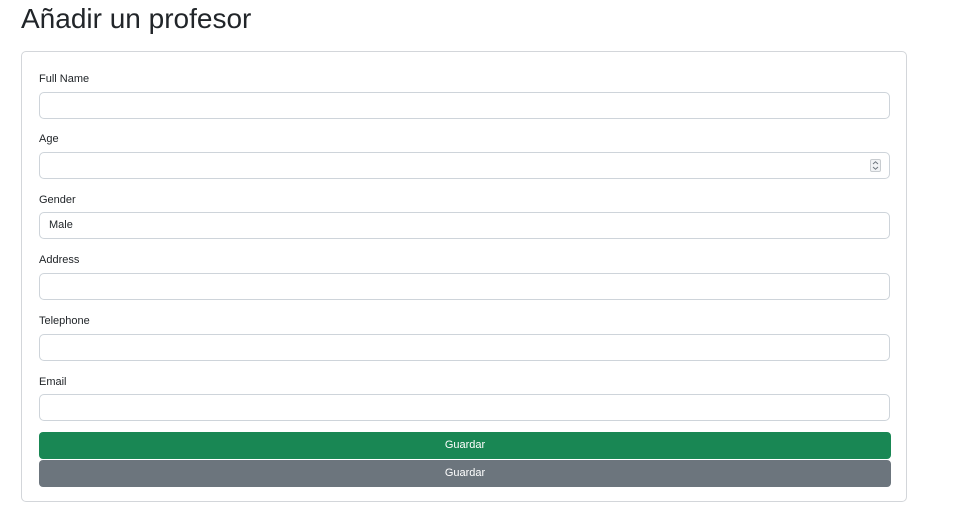  I want to click on gender-input: Male, so click(464, 225).